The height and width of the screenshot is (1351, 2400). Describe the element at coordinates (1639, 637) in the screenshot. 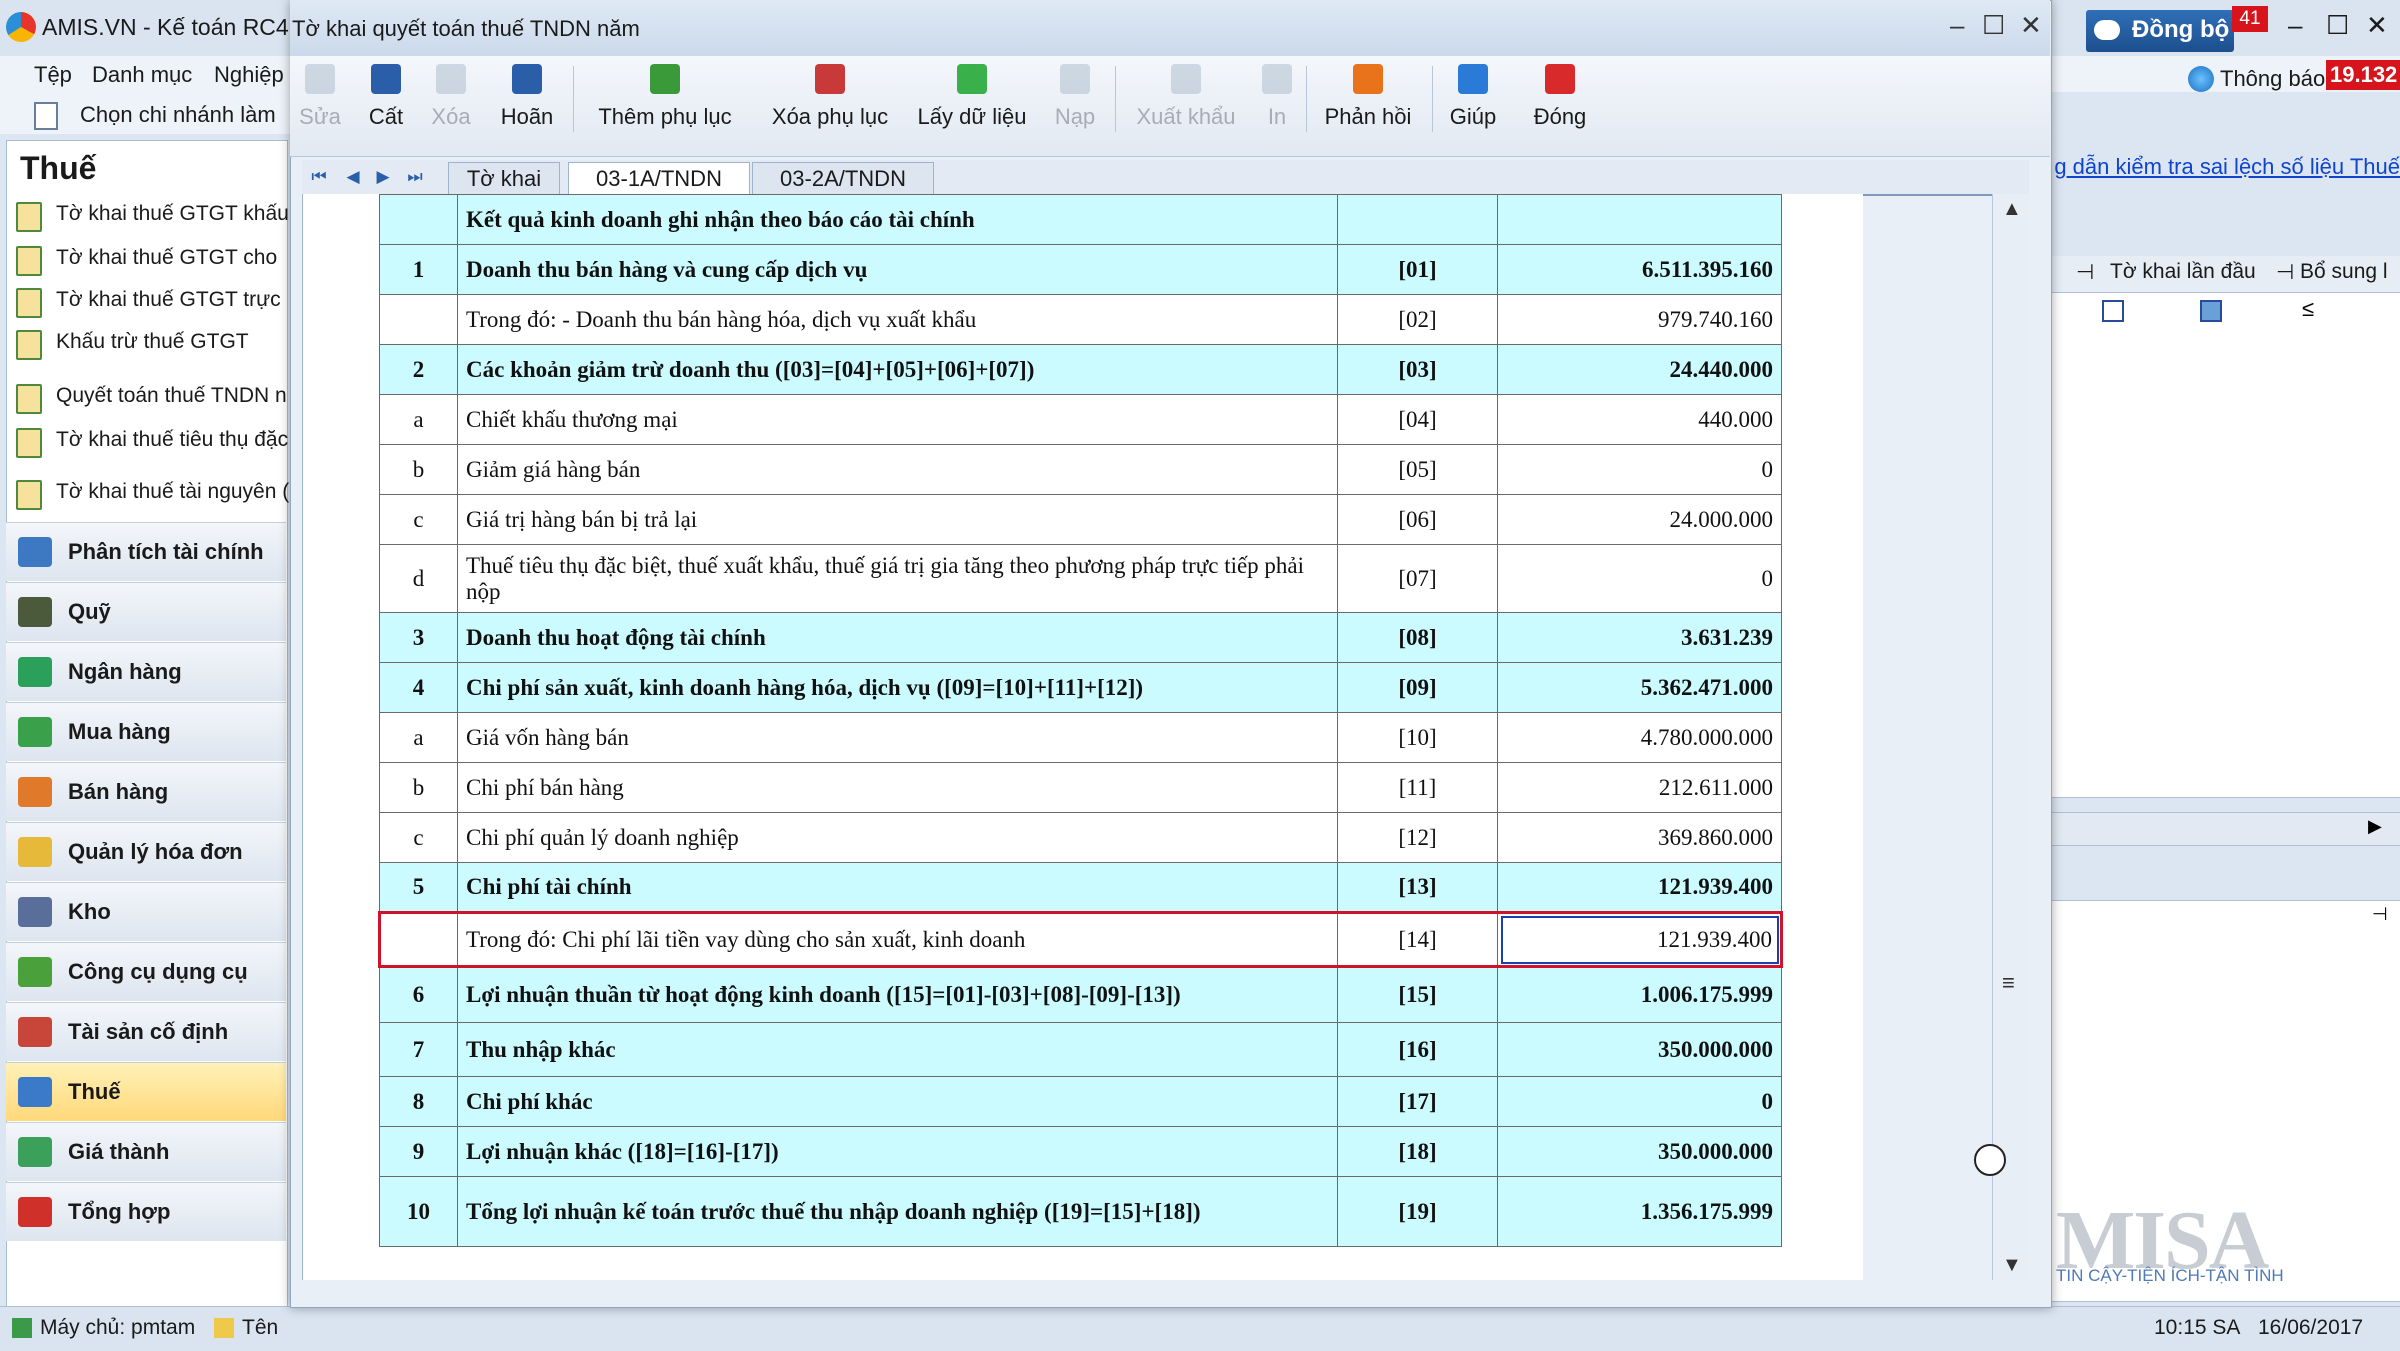

I see `row-value: 3.631.239` at that location.